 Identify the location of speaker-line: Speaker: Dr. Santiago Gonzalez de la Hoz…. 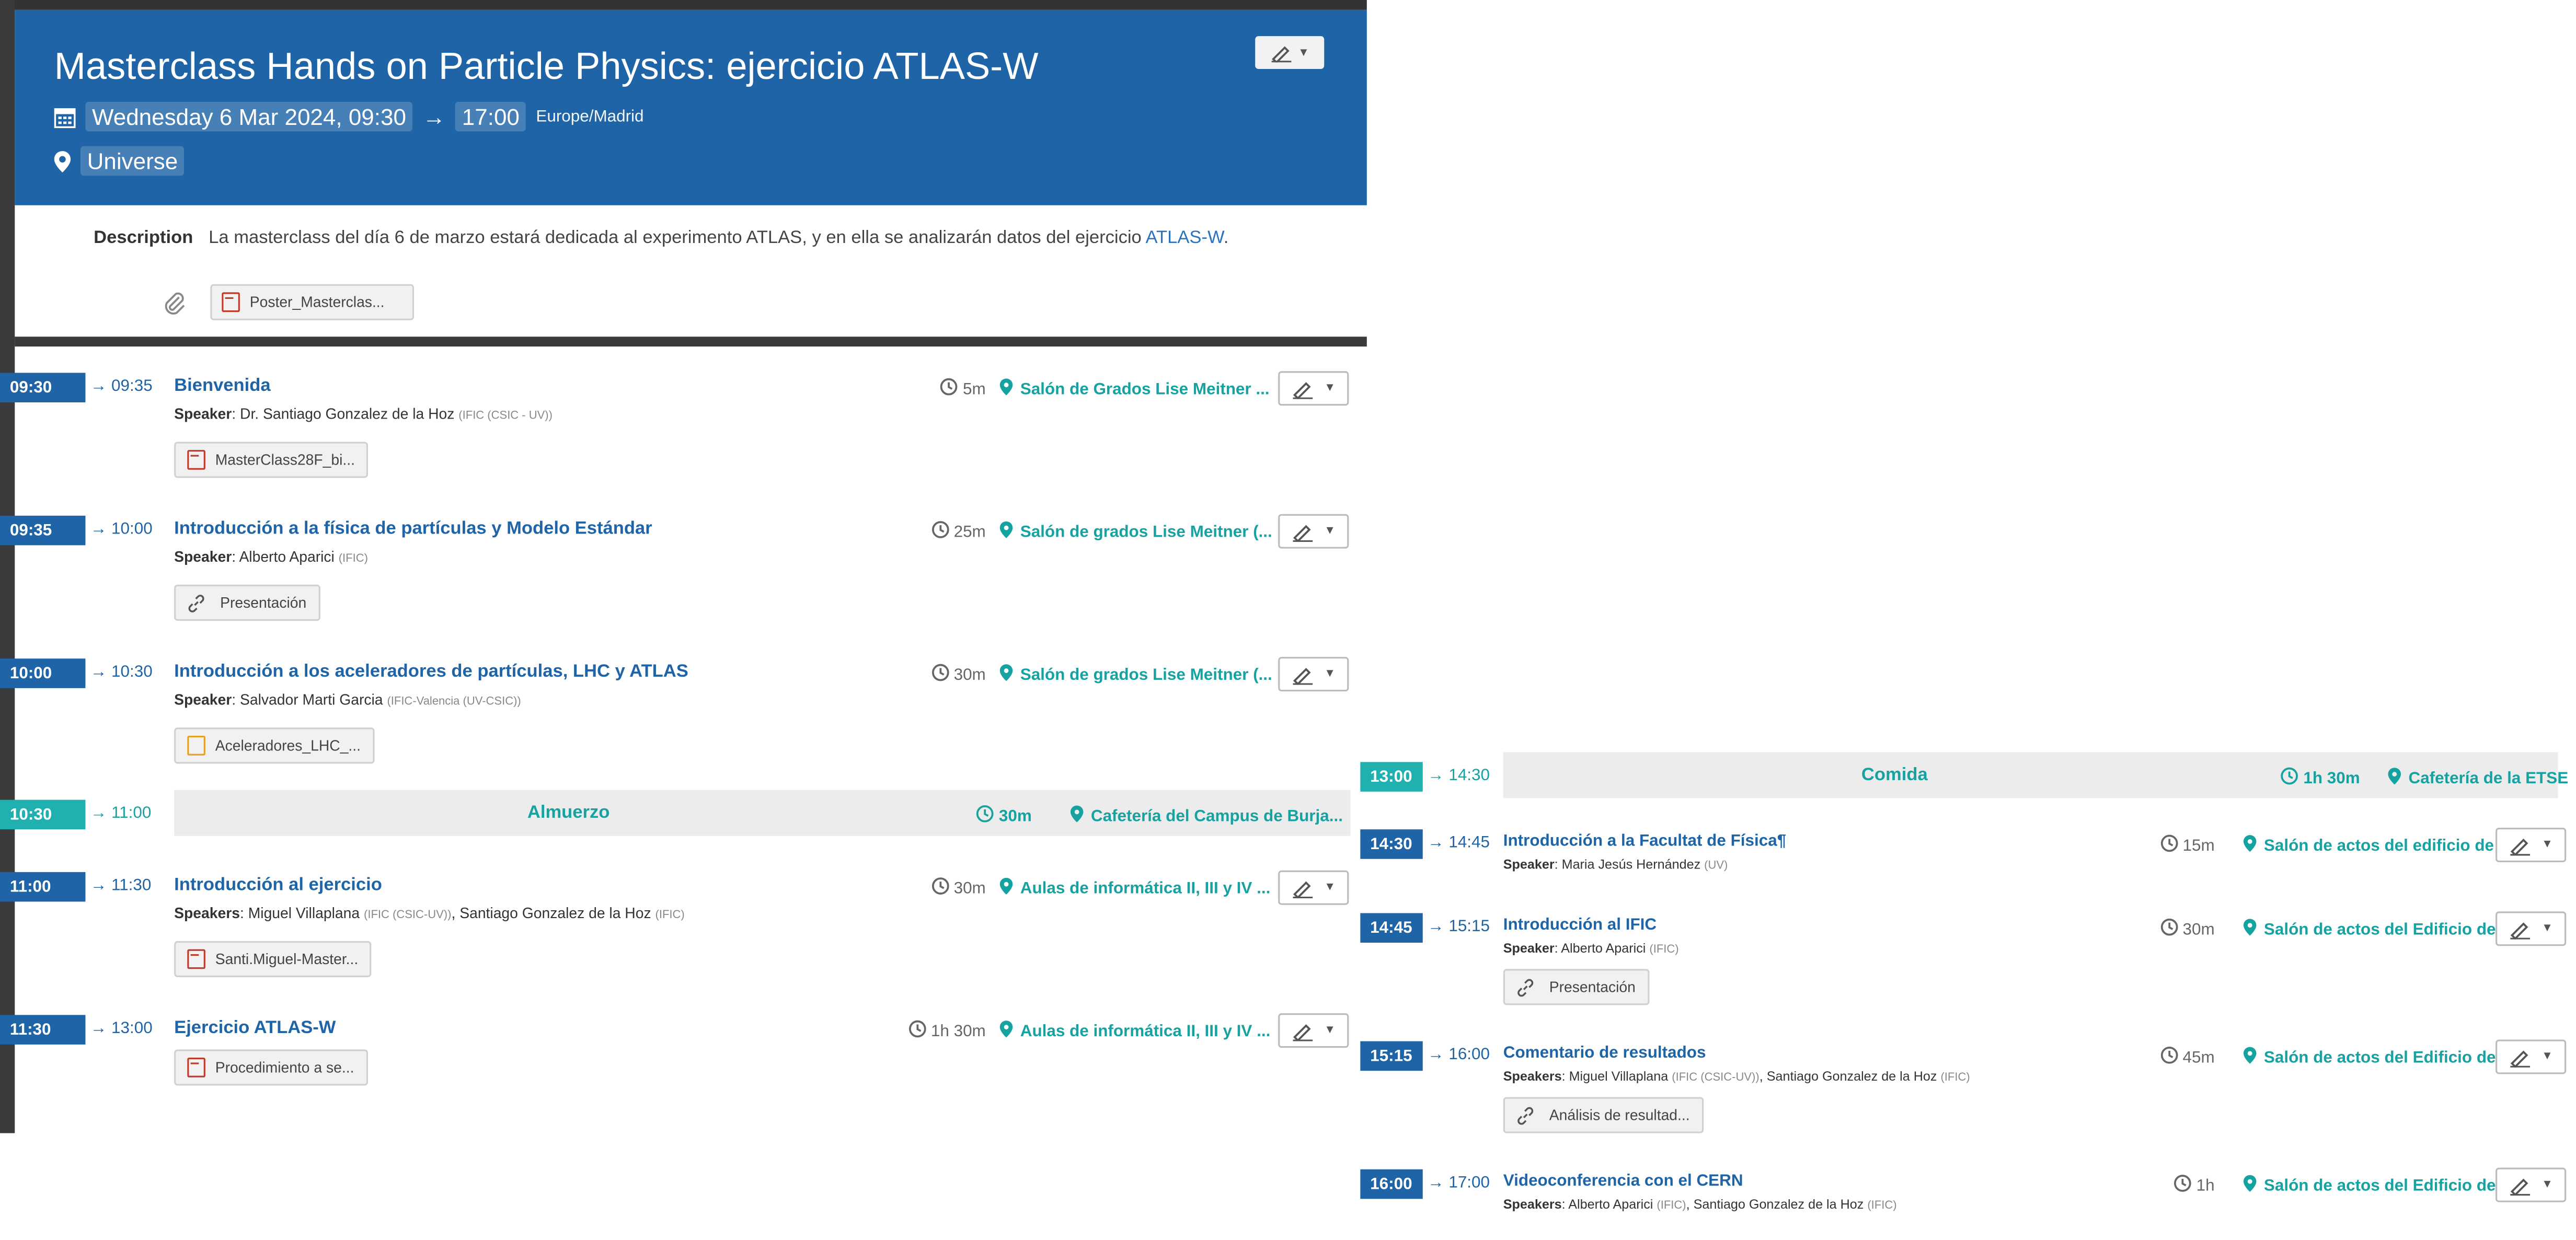
(363, 413).